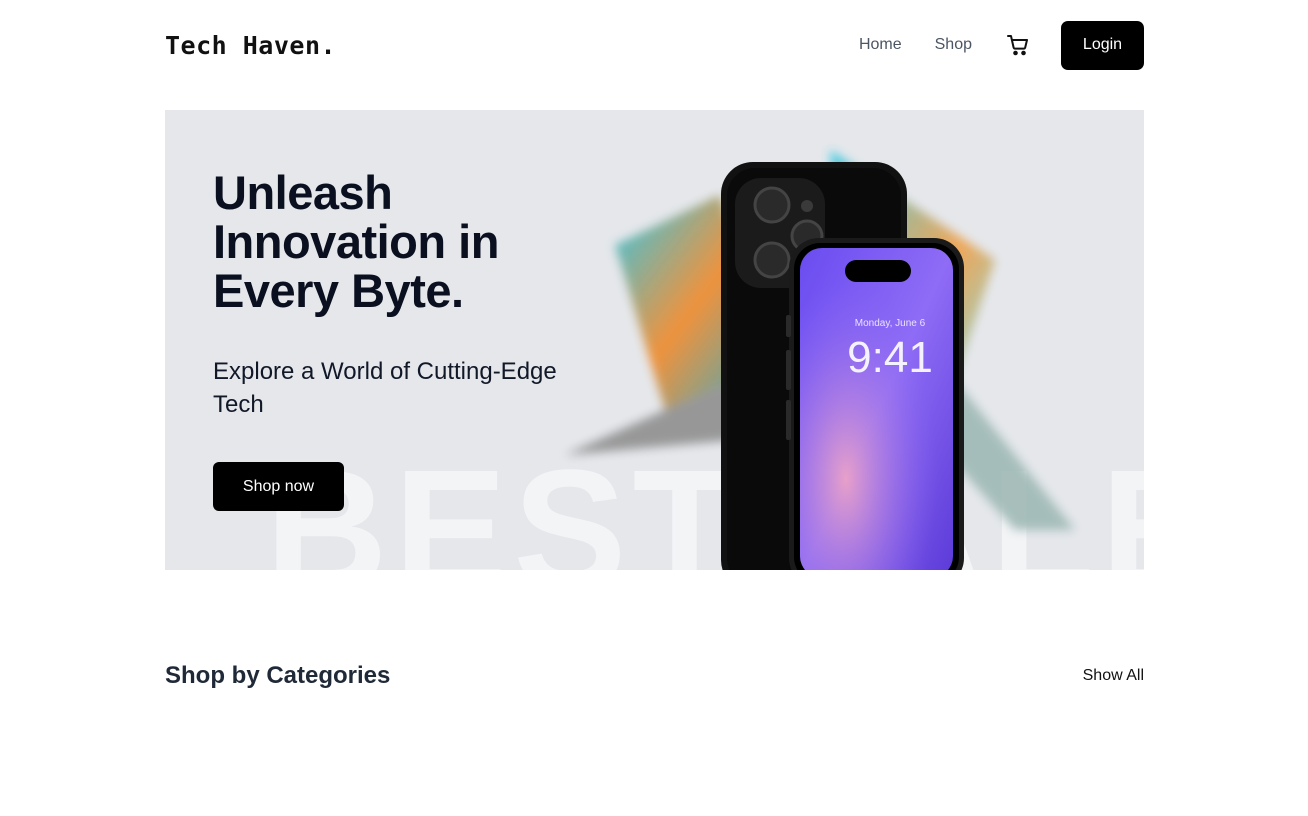 The width and height of the screenshot is (1308, 816). What do you see at coordinates (1001, 45) in the screenshot?
I see `main-nav: Home Shop Login` at bounding box center [1001, 45].